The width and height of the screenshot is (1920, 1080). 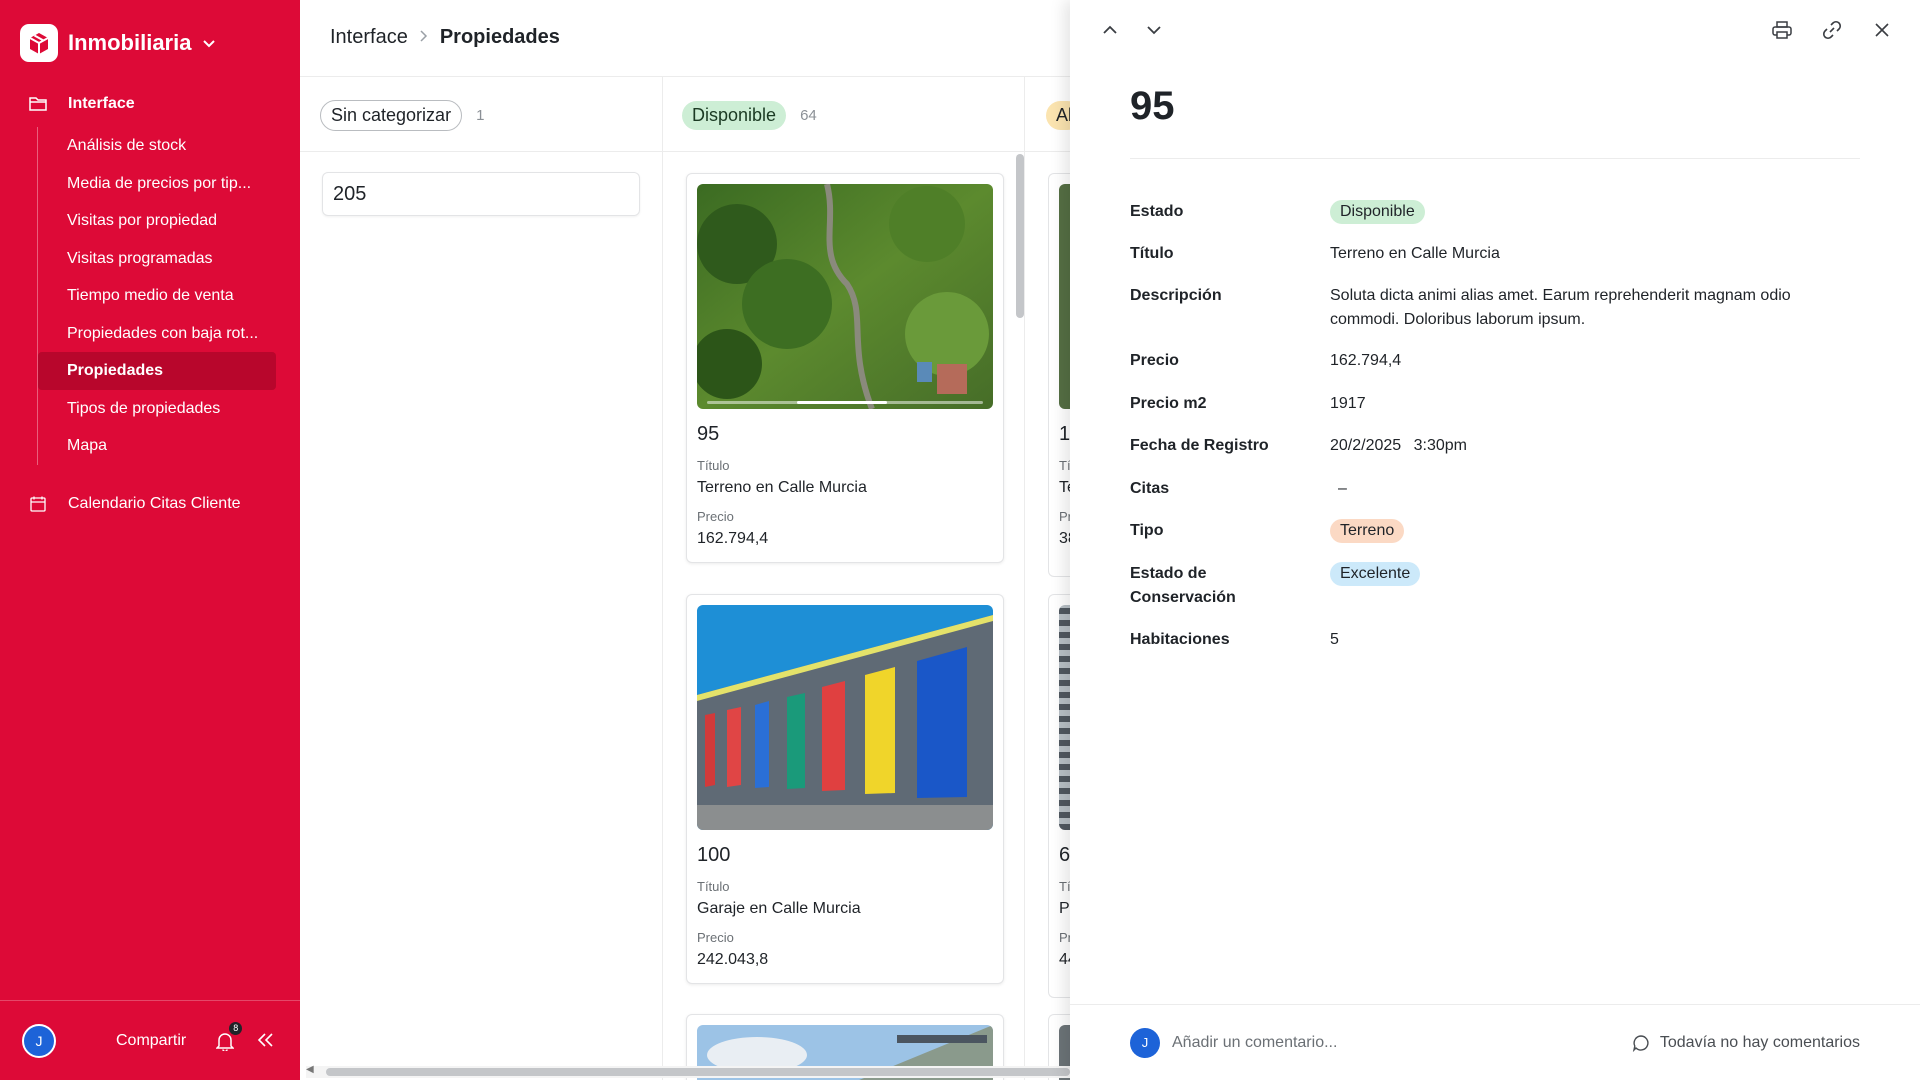 I want to click on next-record-button, so click(x=1154, y=30).